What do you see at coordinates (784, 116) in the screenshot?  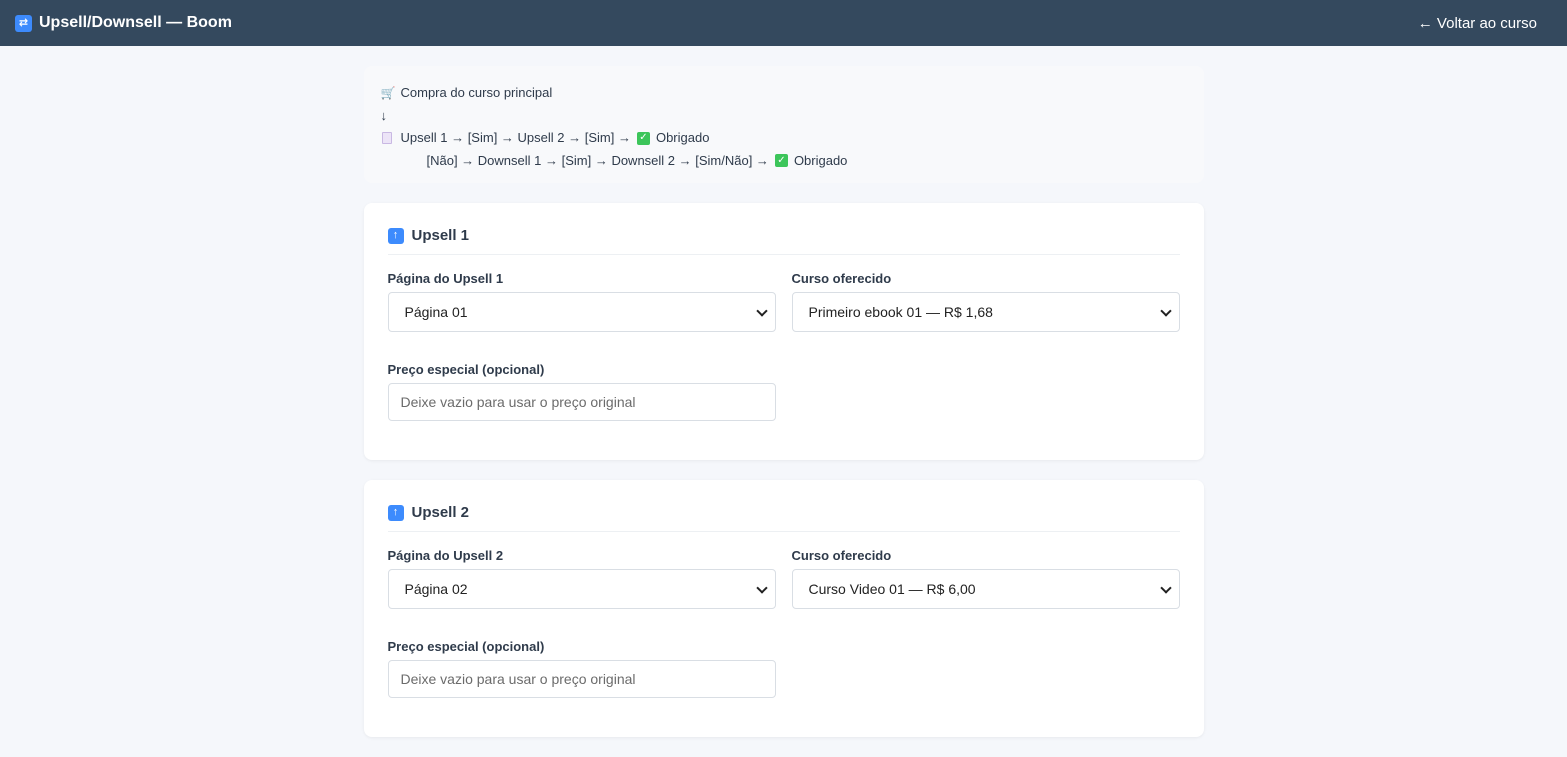 I see `flow-line-arrow: ↓` at bounding box center [784, 116].